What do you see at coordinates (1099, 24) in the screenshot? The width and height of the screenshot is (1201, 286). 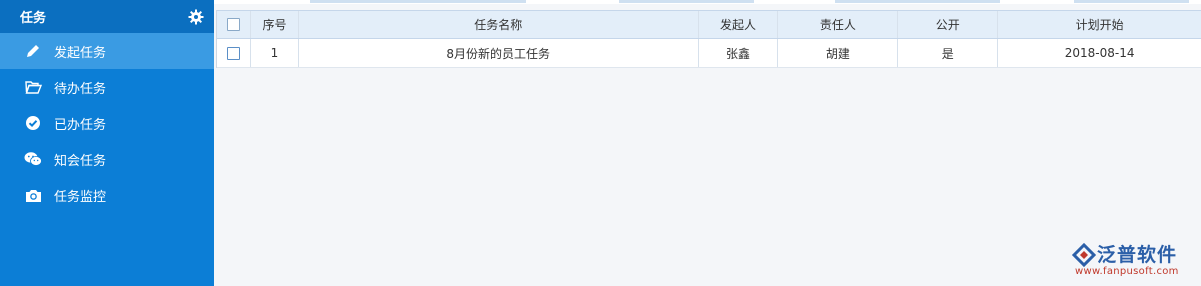 I see `column-header-start: 计划开始` at bounding box center [1099, 24].